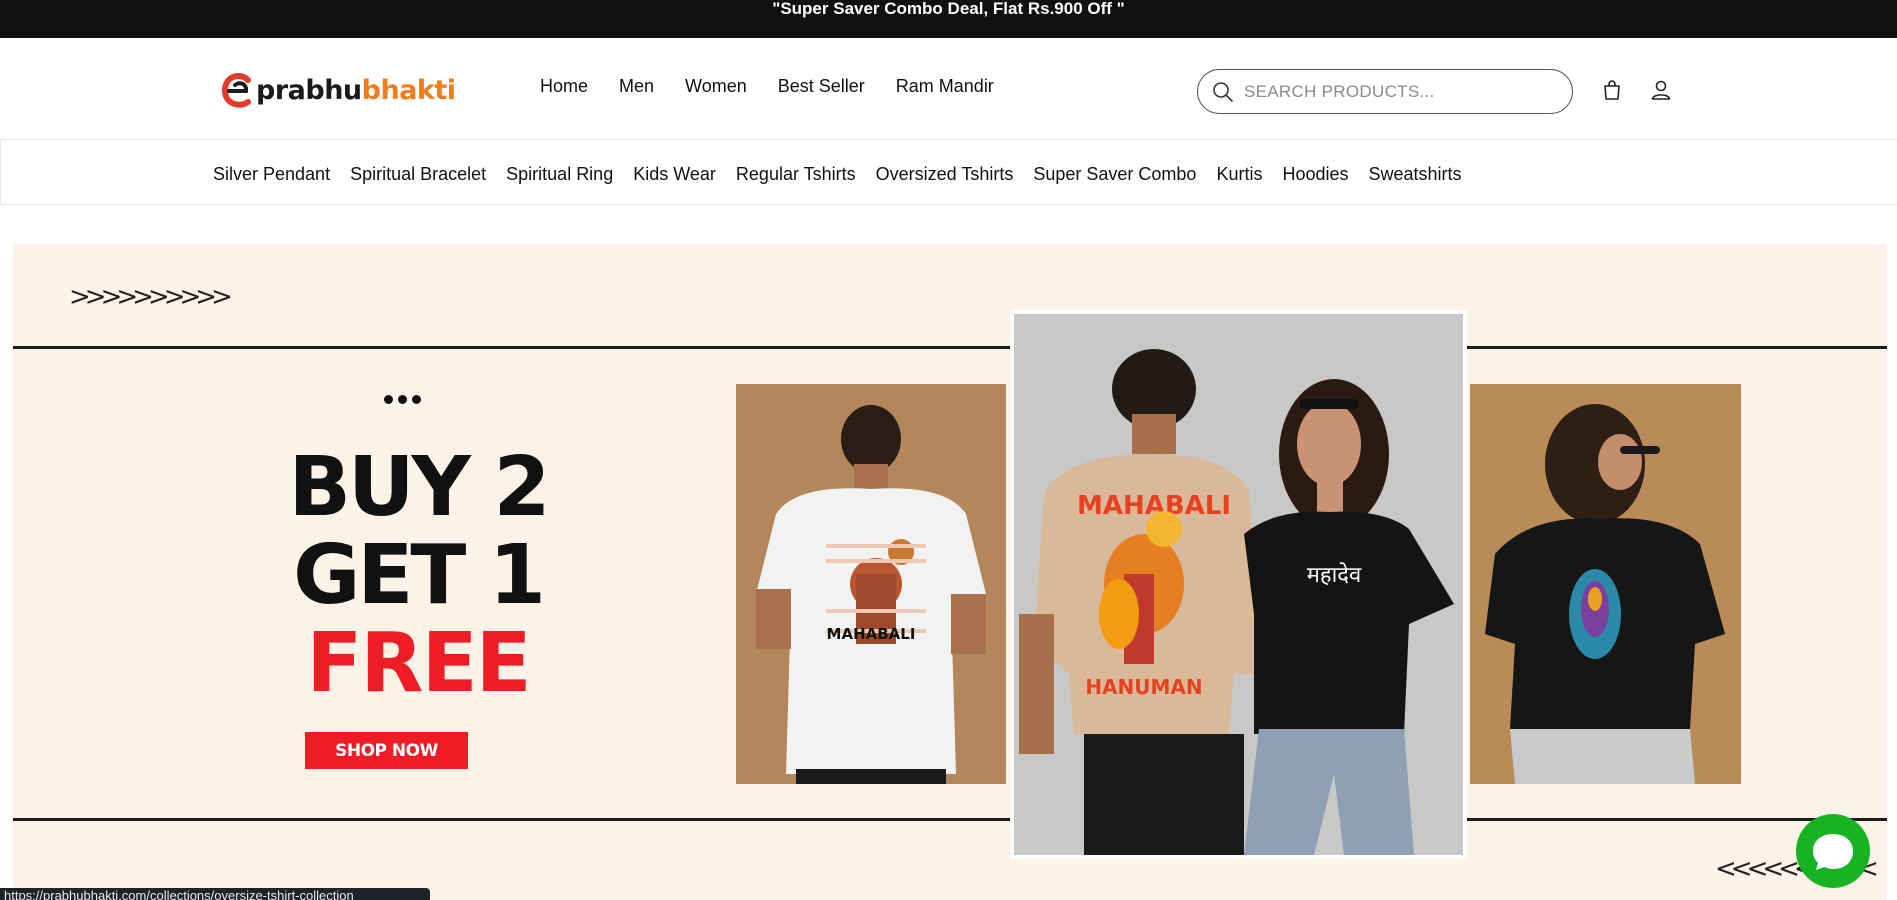 The image size is (1897, 900). Describe the element at coordinates (402, 399) in the screenshot. I see `dots-decoration` at that location.